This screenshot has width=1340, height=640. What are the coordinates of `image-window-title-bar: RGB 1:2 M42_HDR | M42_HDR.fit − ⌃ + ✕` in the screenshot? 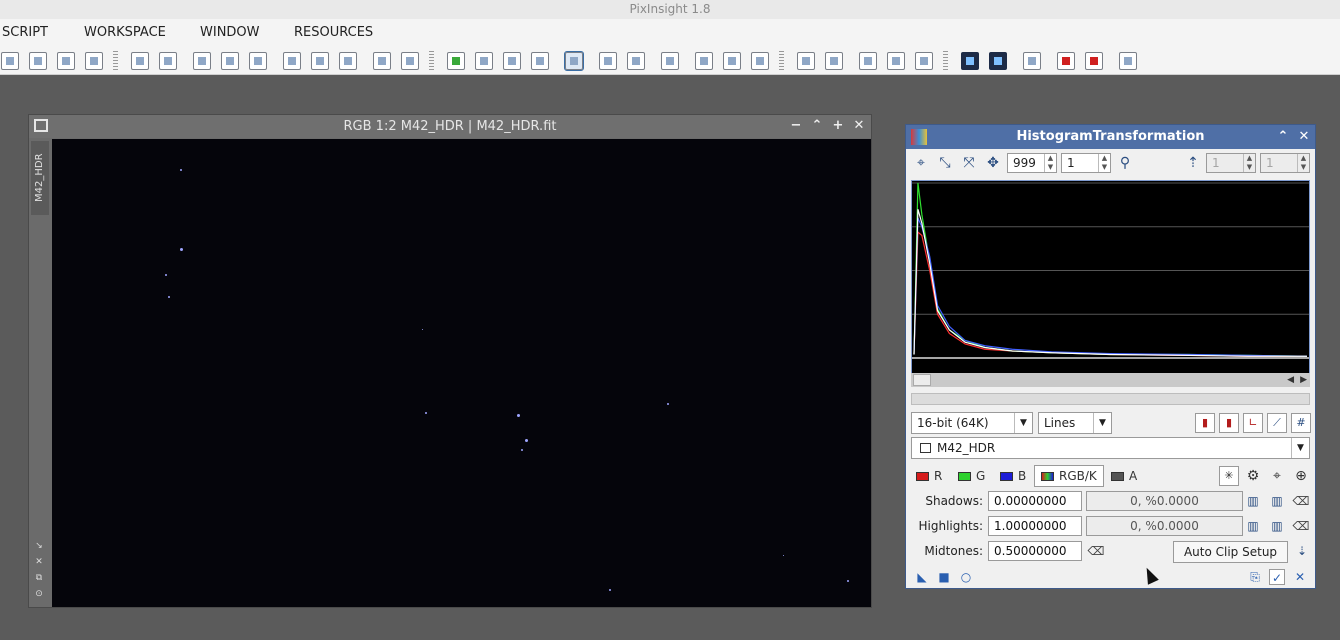 It's located at (450, 126).